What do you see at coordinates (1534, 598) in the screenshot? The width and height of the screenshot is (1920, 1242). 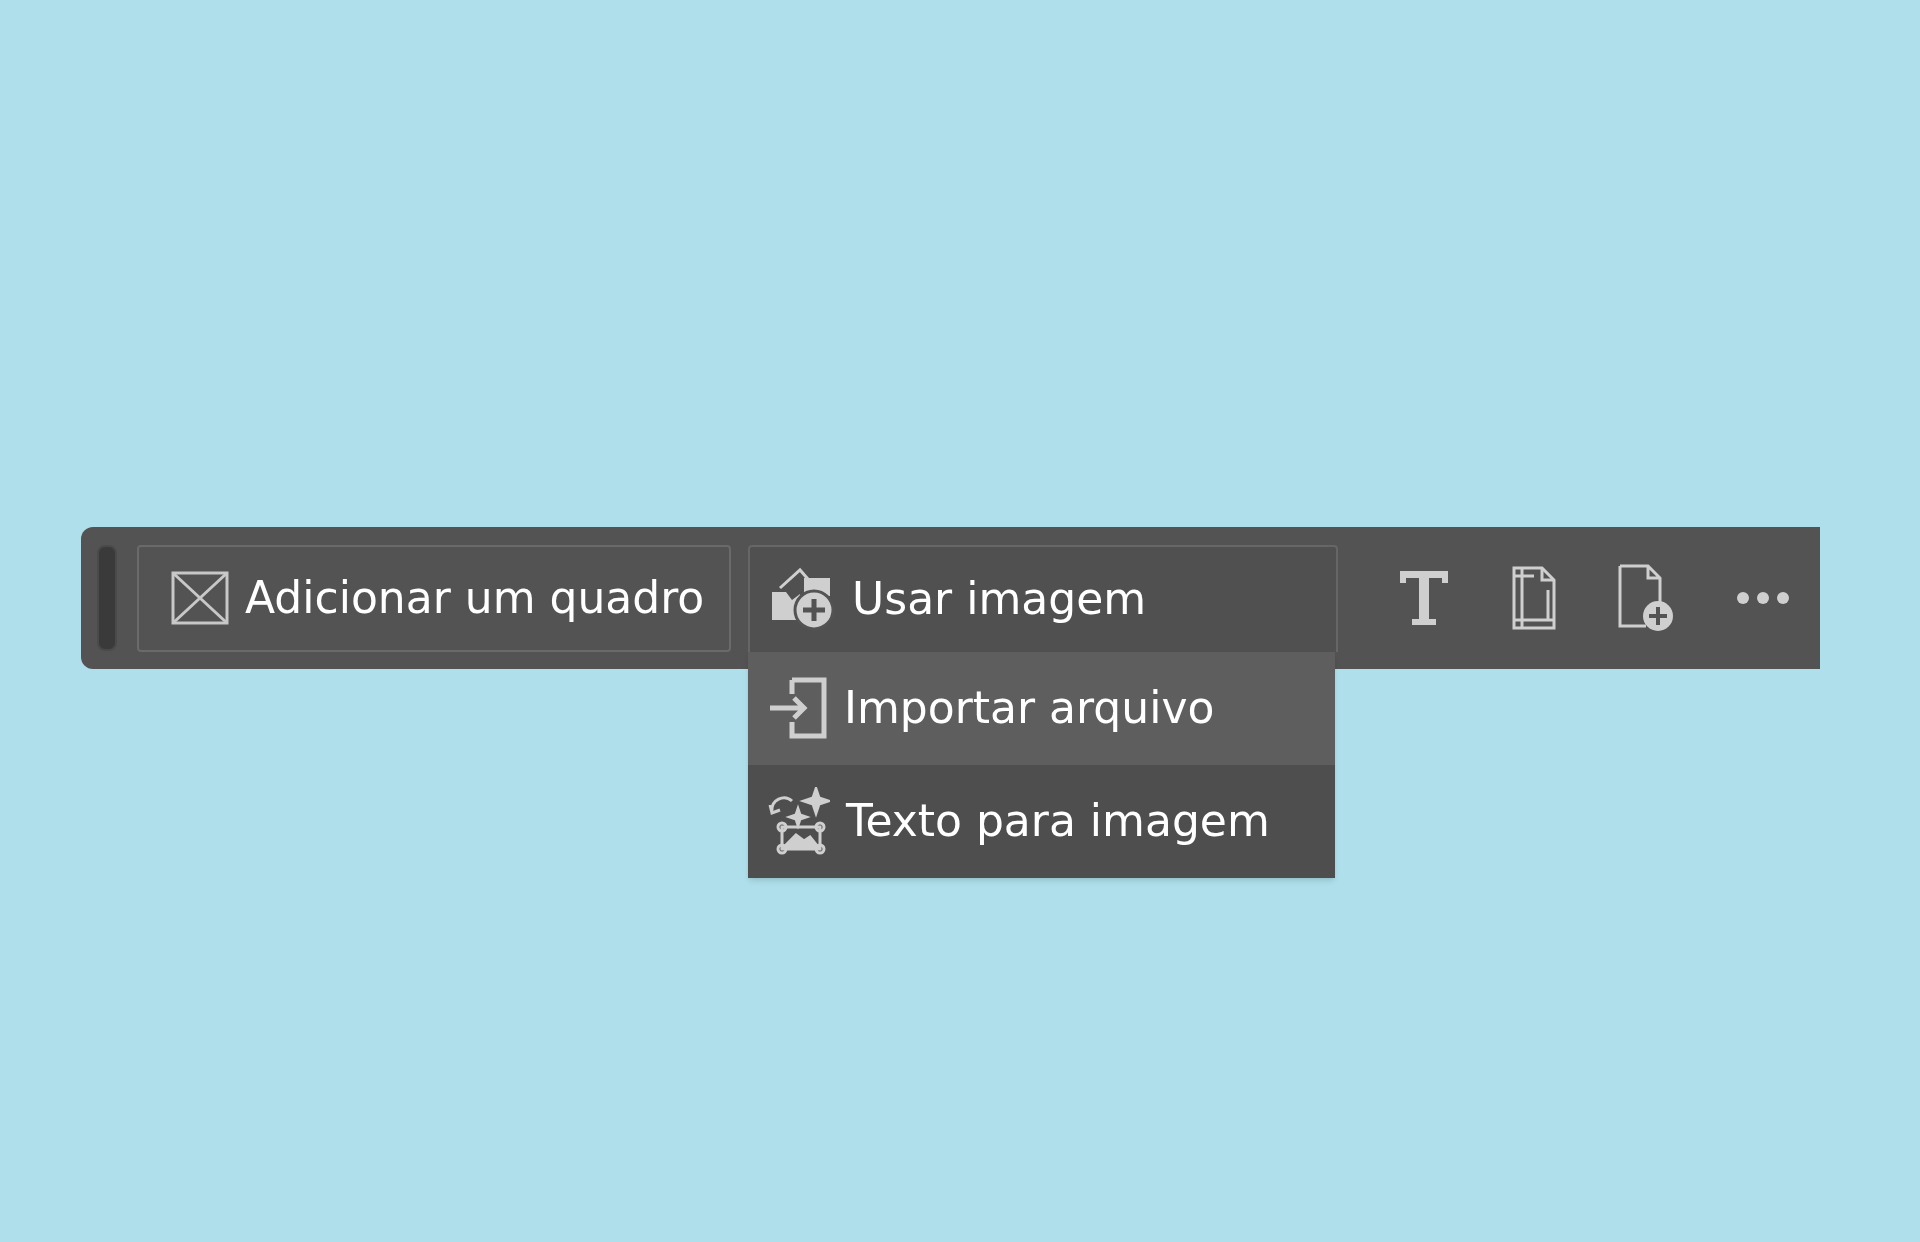 I see `page-icon` at bounding box center [1534, 598].